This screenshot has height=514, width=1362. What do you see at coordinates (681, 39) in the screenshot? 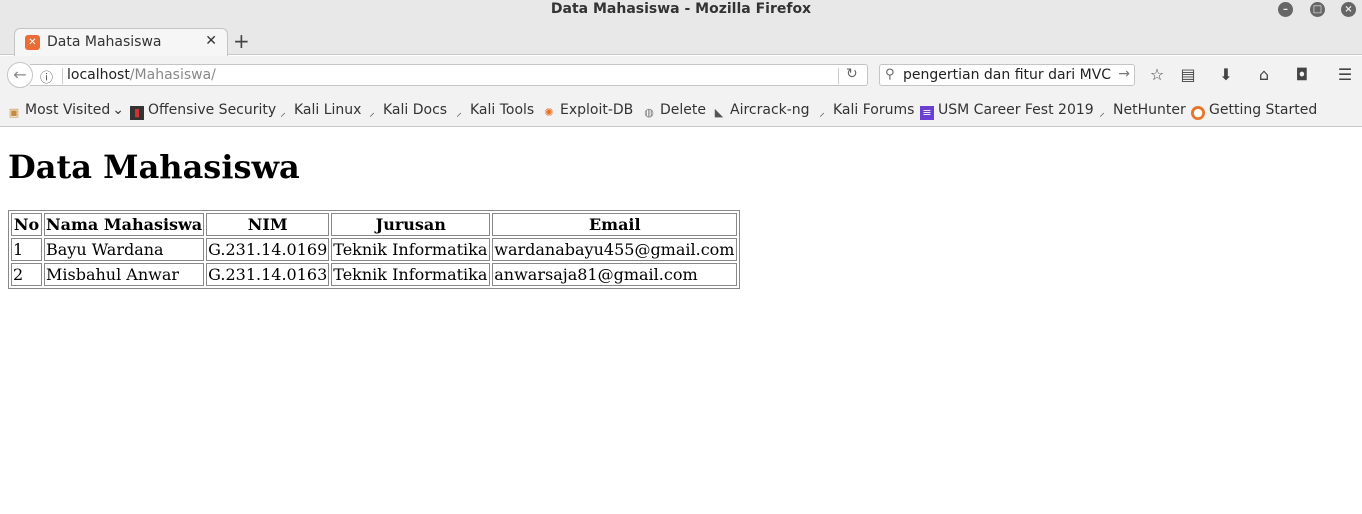
I see `tab-strip: ✕ Data Mahasiswa ✕ +` at bounding box center [681, 39].